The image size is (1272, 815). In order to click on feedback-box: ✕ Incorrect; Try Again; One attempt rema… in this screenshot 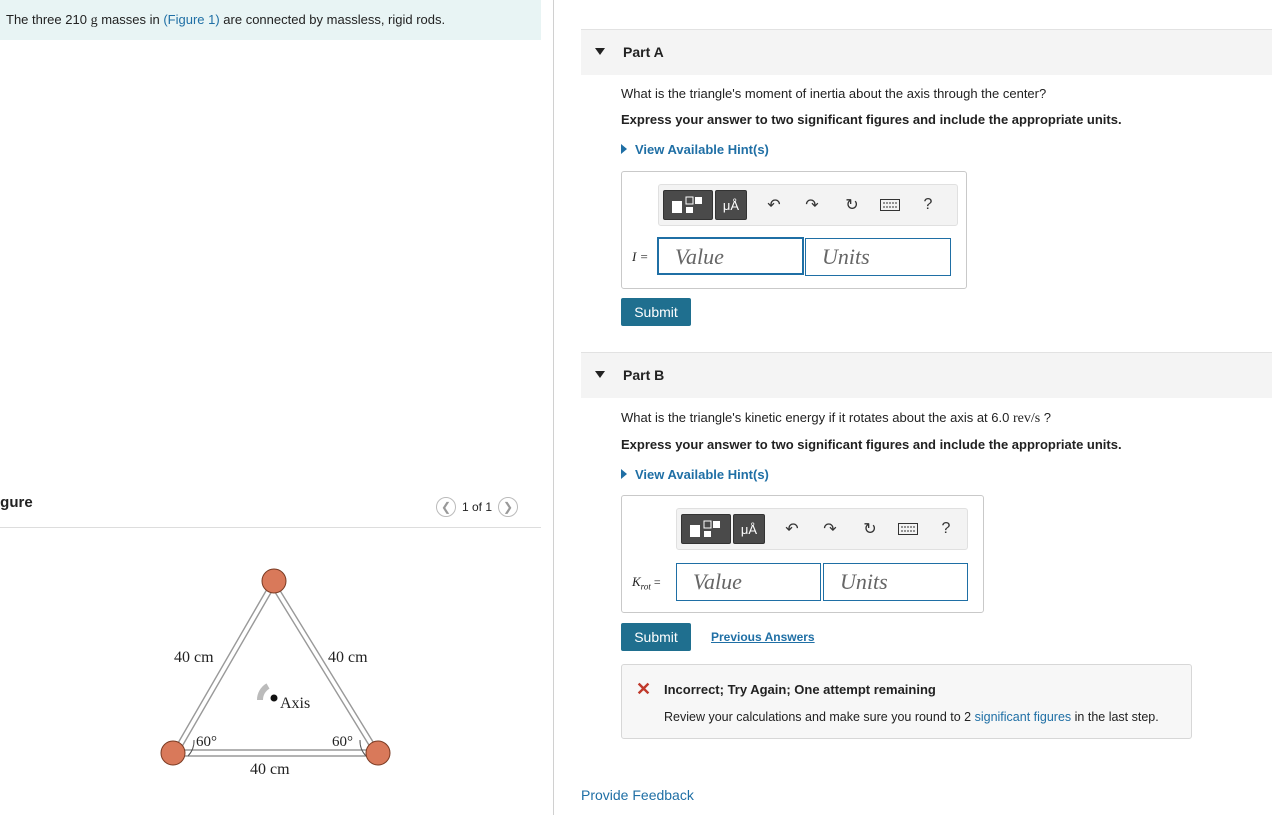, I will do `click(906, 701)`.